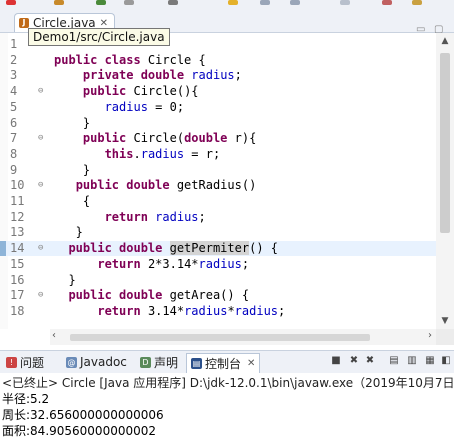  I want to click on pin-console-icon: ▦, so click(430, 361).